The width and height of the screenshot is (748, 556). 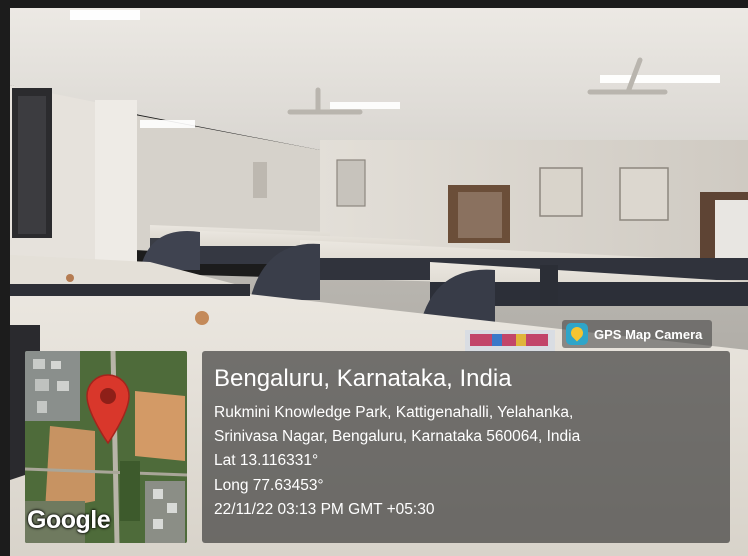 What do you see at coordinates (266, 461) in the screenshot?
I see `latitude-text: Lat 13.116331°` at bounding box center [266, 461].